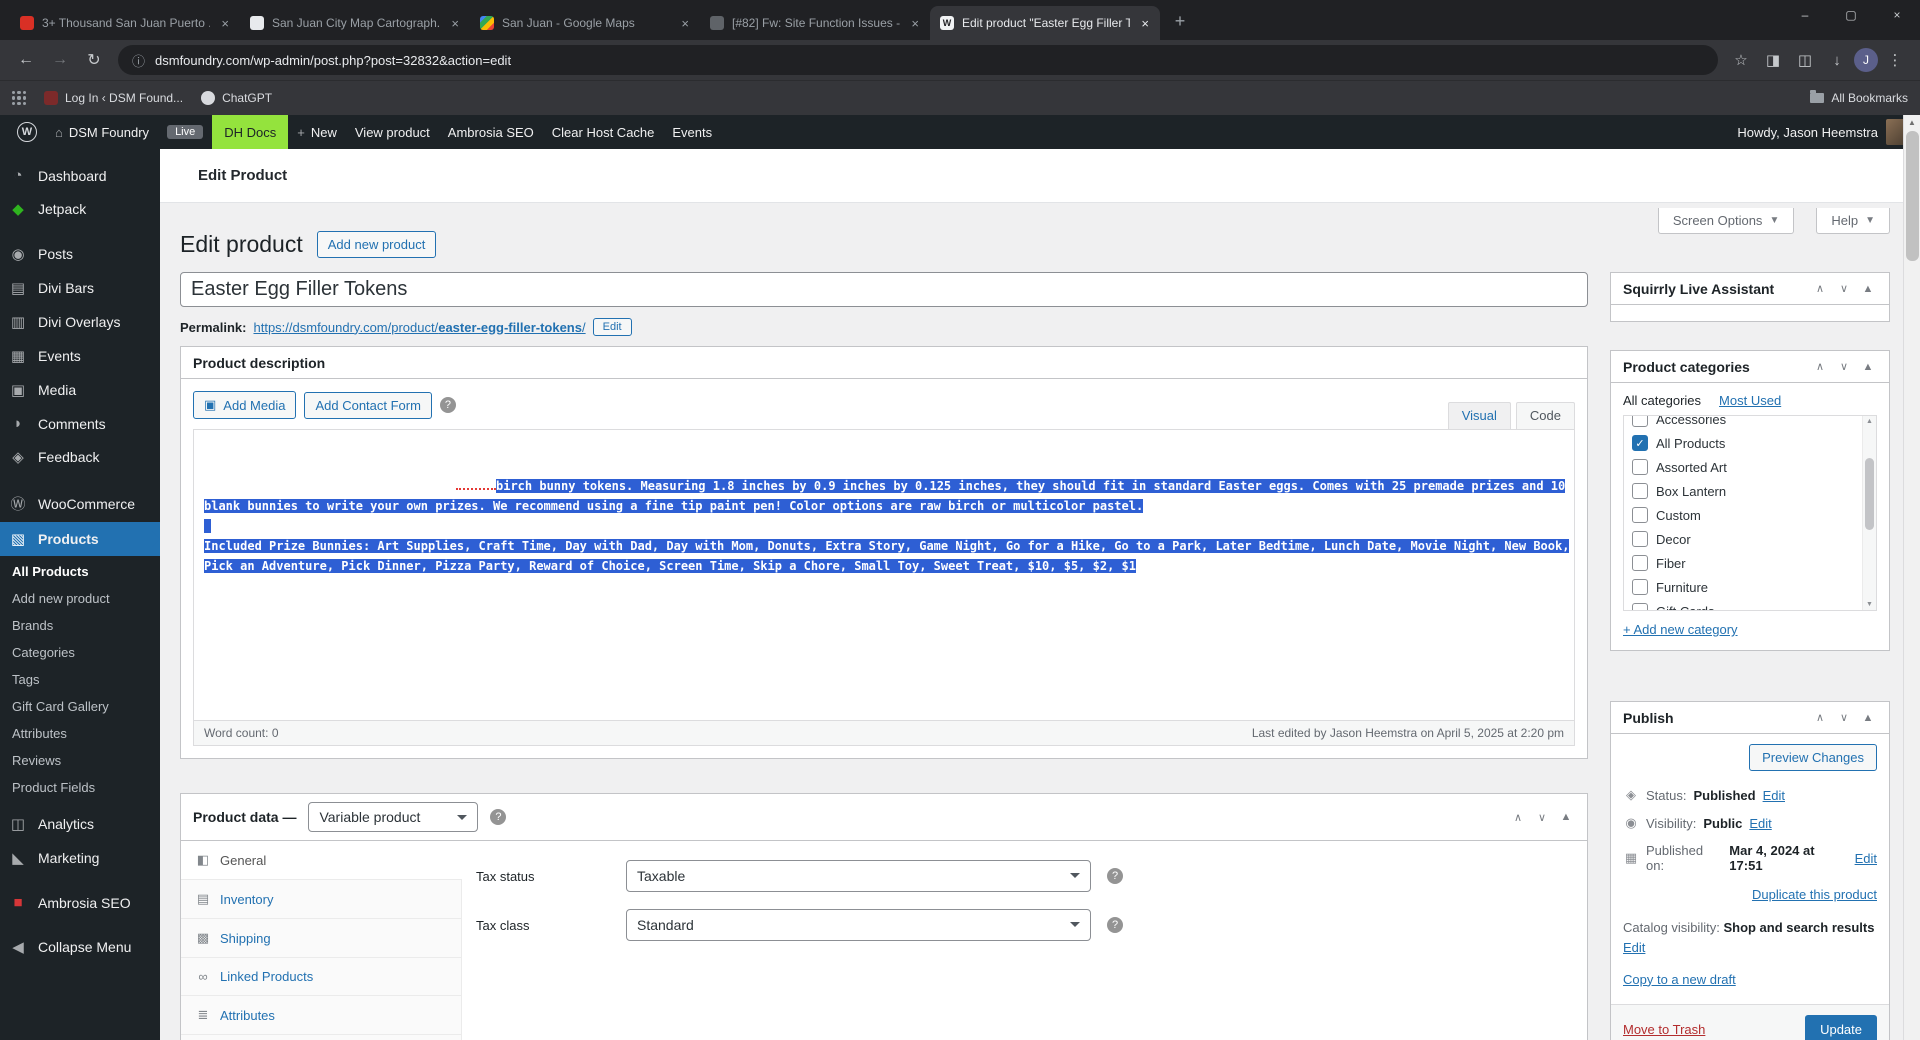 This screenshot has width=1920, height=1040. Describe the element at coordinates (80, 539) in the screenshot. I see `sidebar-item-products: ▧ Products` at that location.